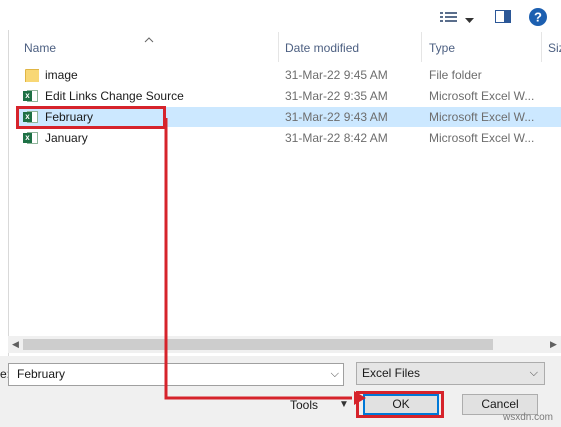 The width and height of the screenshot is (561, 427). Describe the element at coordinates (528, 417) in the screenshot. I see `watermark: wsxdn.com` at that location.